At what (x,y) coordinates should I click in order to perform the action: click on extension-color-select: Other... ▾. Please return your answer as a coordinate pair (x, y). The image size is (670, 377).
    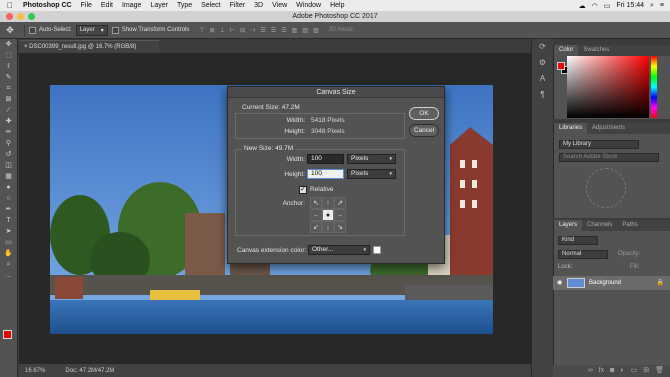
    Looking at the image, I should click on (339, 250).